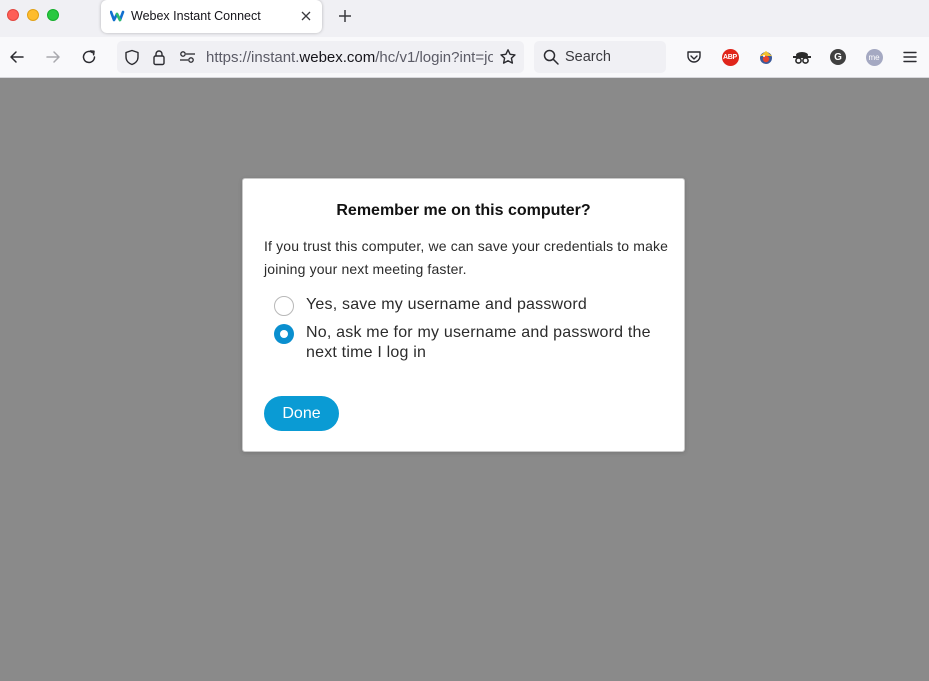  Describe the element at coordinates (33, 15) in the screenshot. I see `window-minimize-button` at that location.